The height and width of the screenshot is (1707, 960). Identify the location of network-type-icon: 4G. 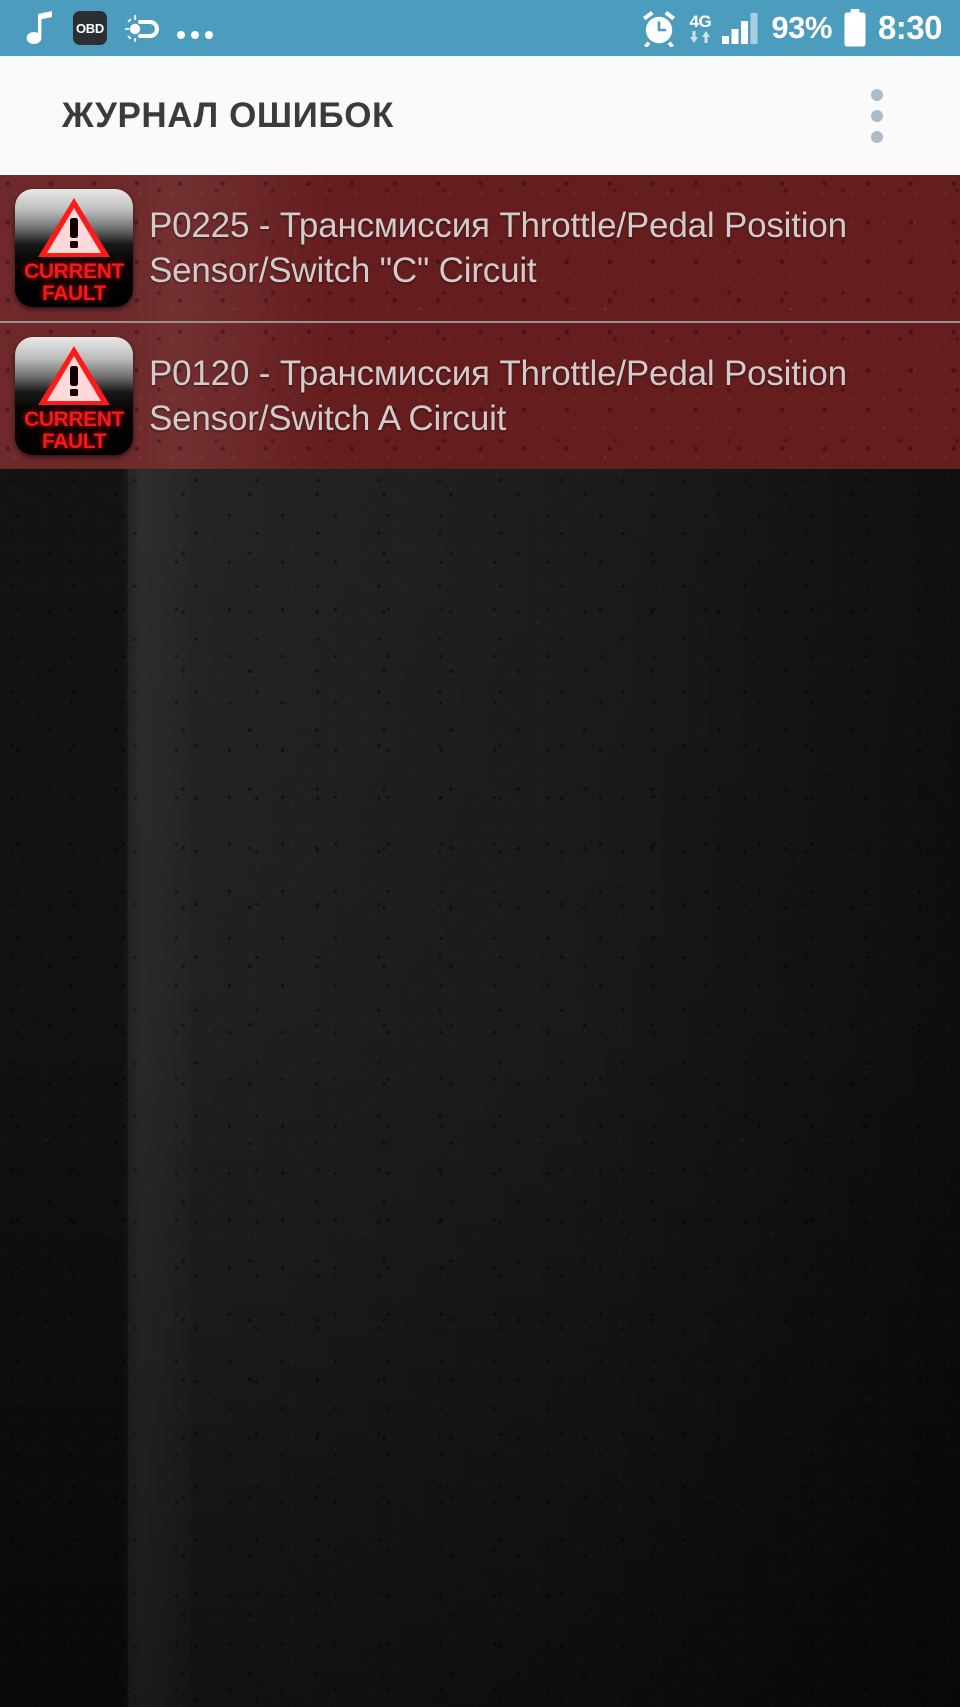
(700, 27).